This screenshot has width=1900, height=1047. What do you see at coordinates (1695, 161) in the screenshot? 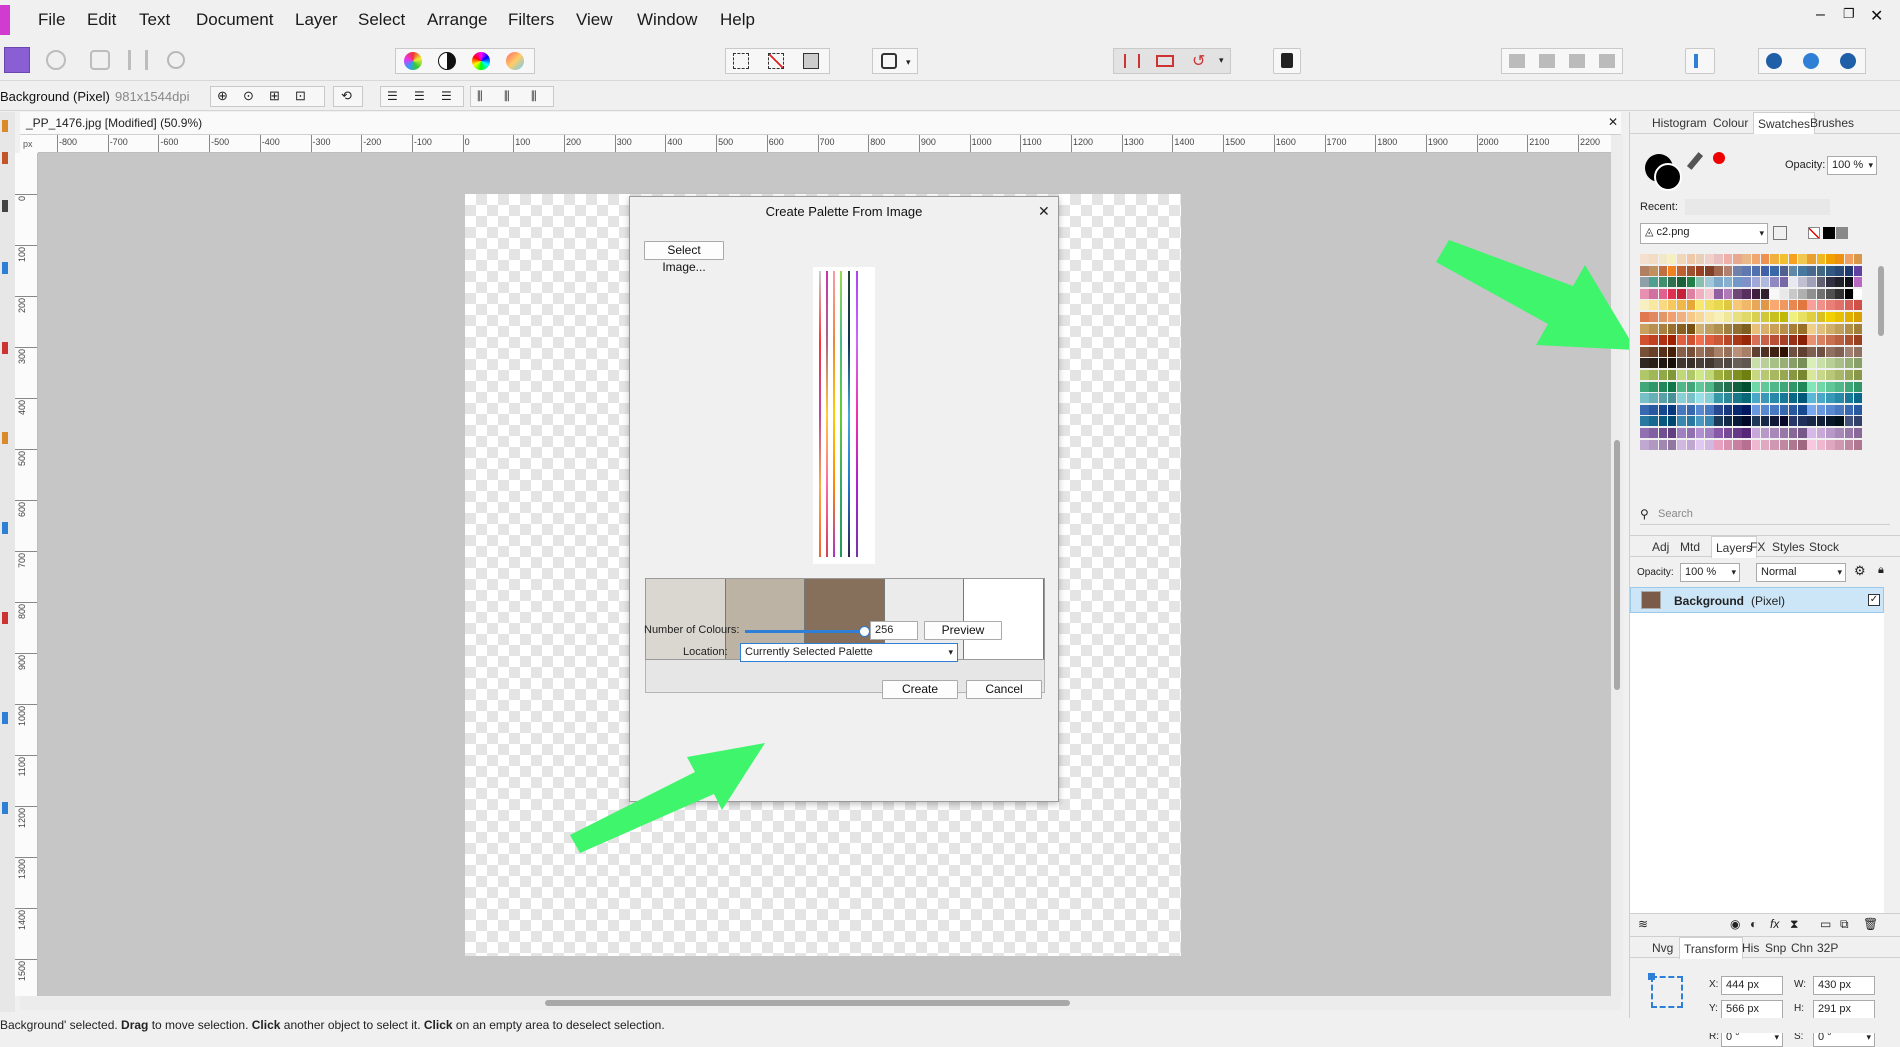
I see `eyedropper-icon` at bounding box center [1695, 161].